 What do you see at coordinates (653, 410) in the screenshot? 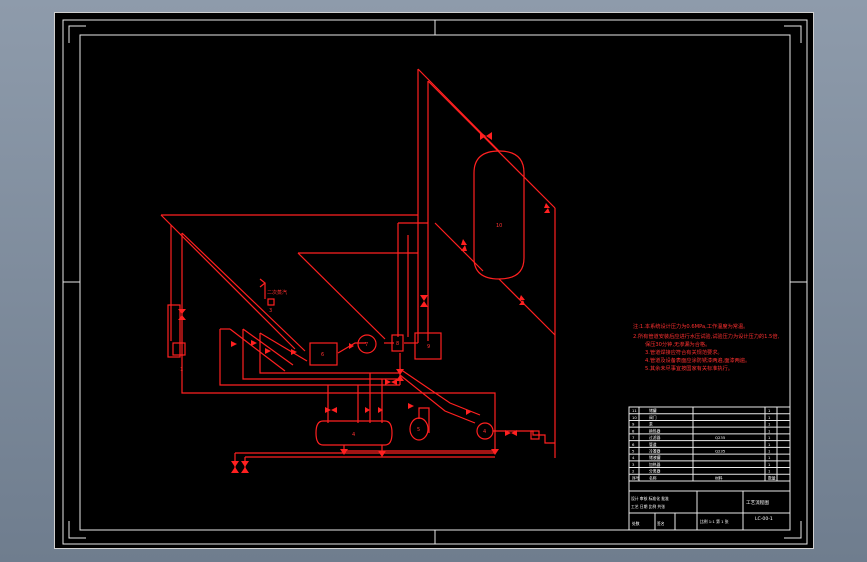
I see `parts-table-cell: 储罐` at bounding box center [653, 410].